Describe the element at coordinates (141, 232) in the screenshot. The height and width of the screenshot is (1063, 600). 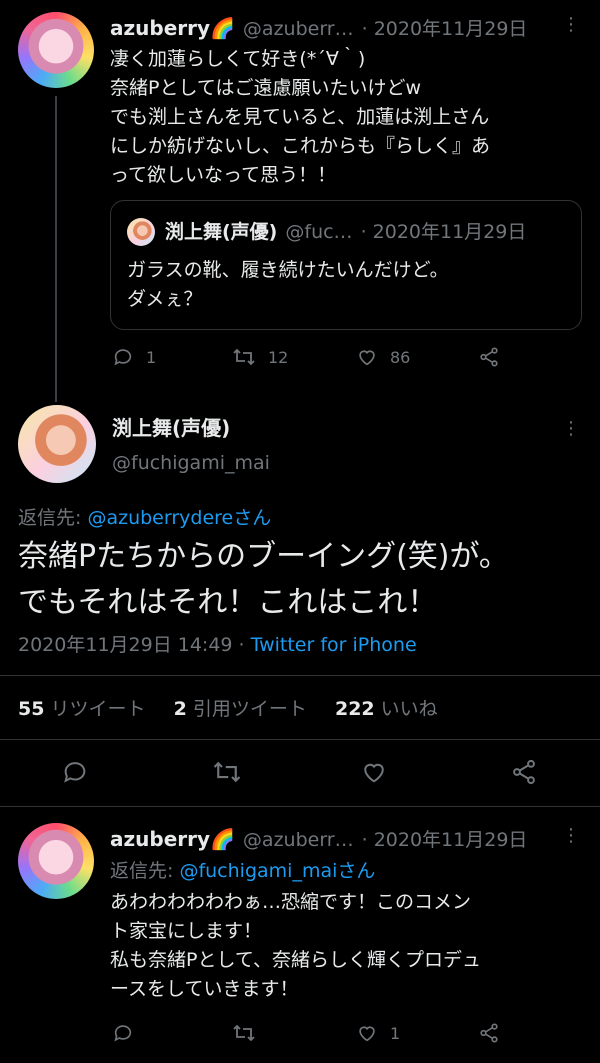
I see `quote-avatar` at that location.